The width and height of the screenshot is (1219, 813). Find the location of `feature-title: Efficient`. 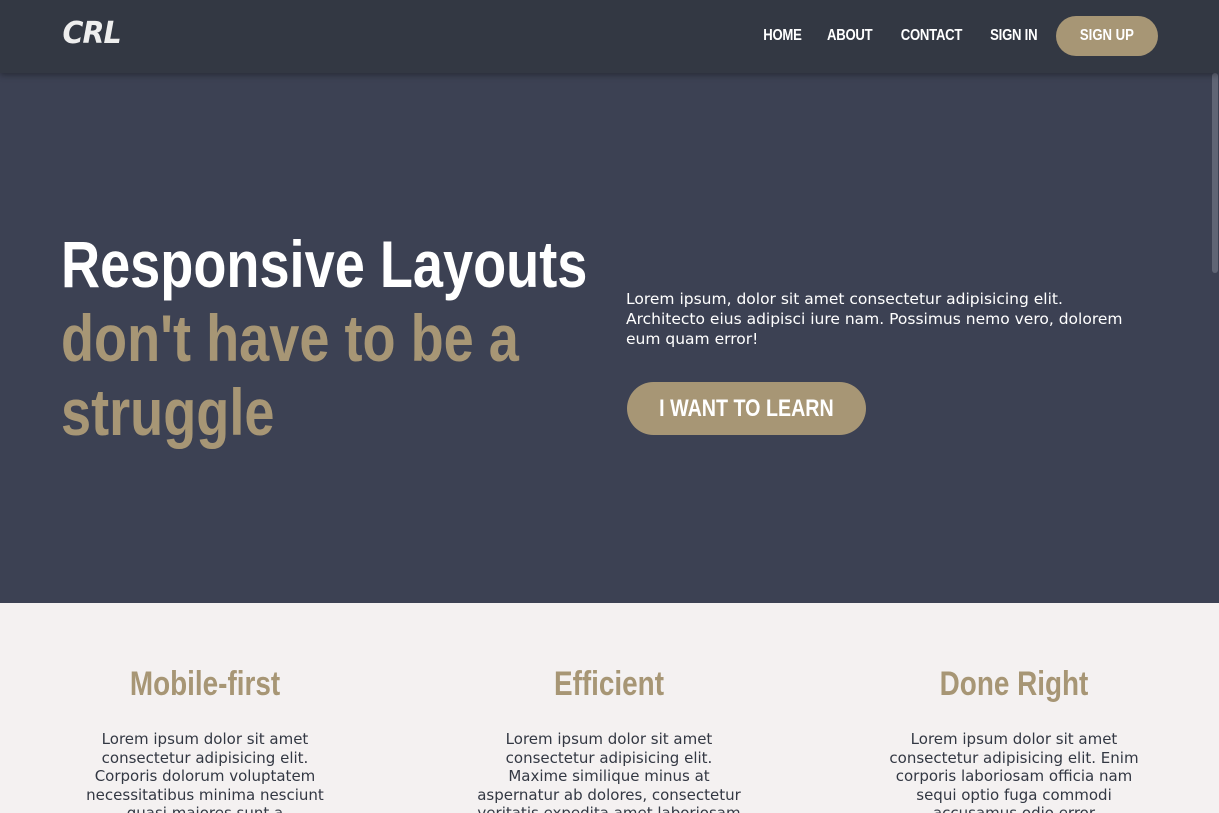

feature-title: Efficient is located at coordinates (609, 684).